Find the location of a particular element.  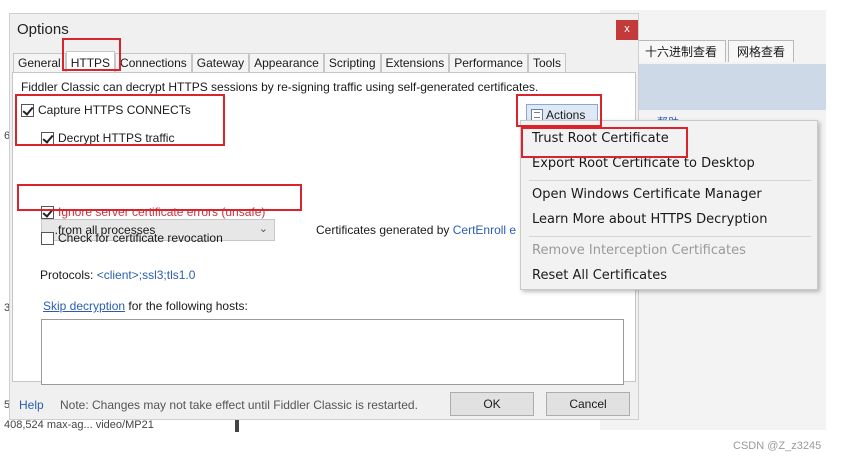

background-list-row: 408,524 max-ag... video/MP21 is located at coordinates (79, 425).